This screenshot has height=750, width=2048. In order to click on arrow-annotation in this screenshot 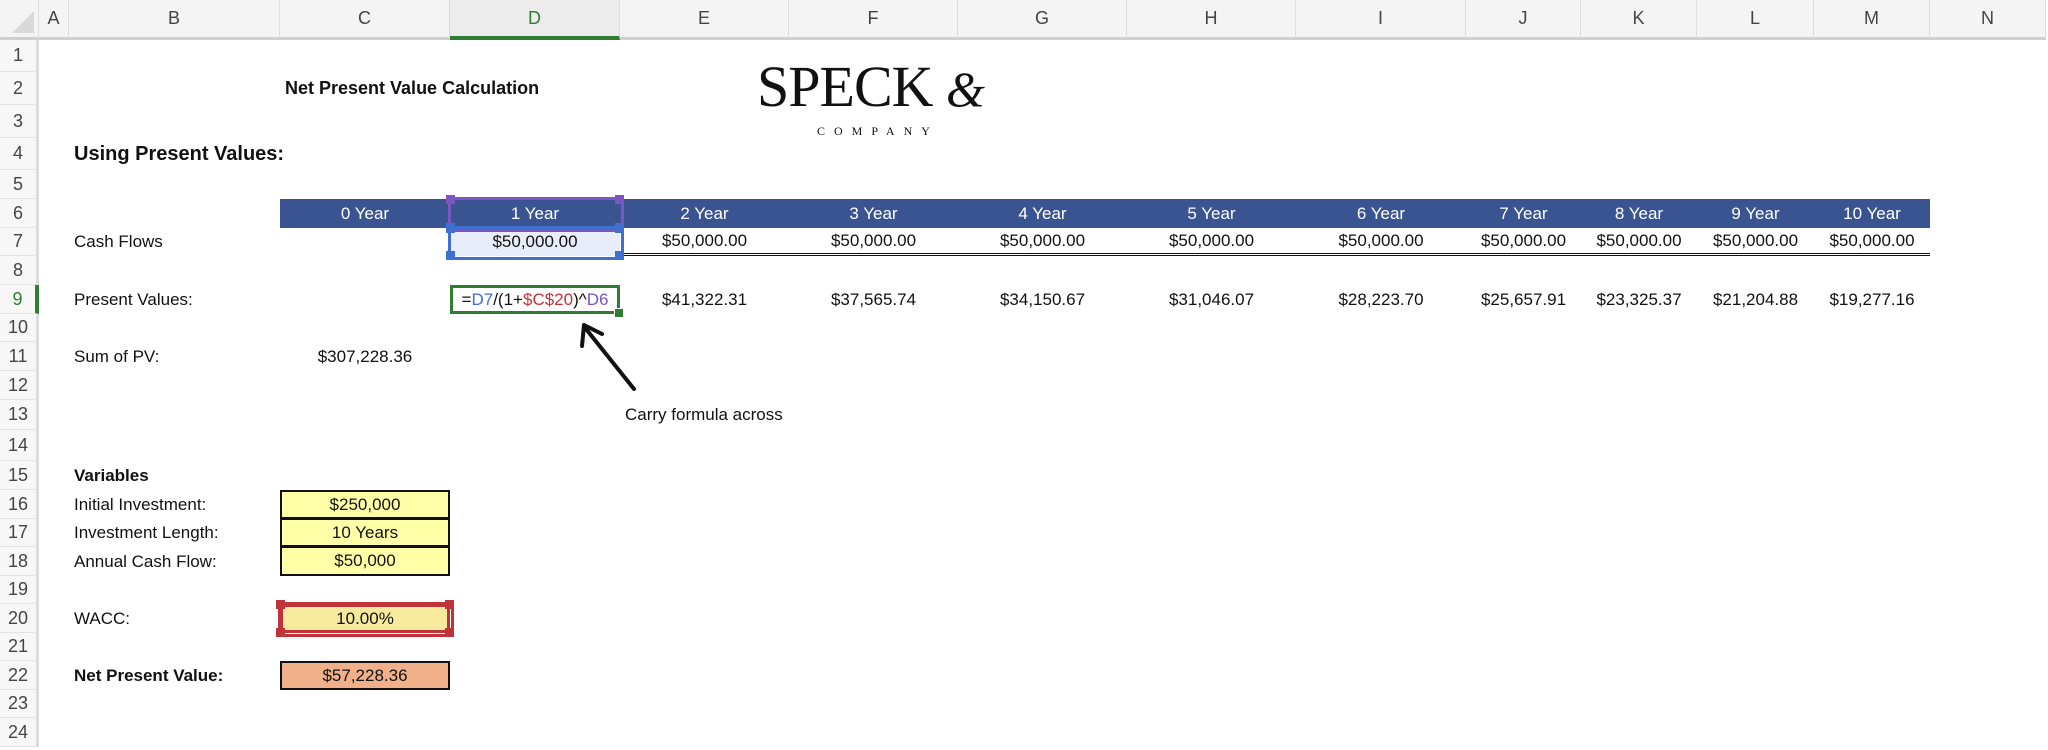, I will do `click(608, 357)`.